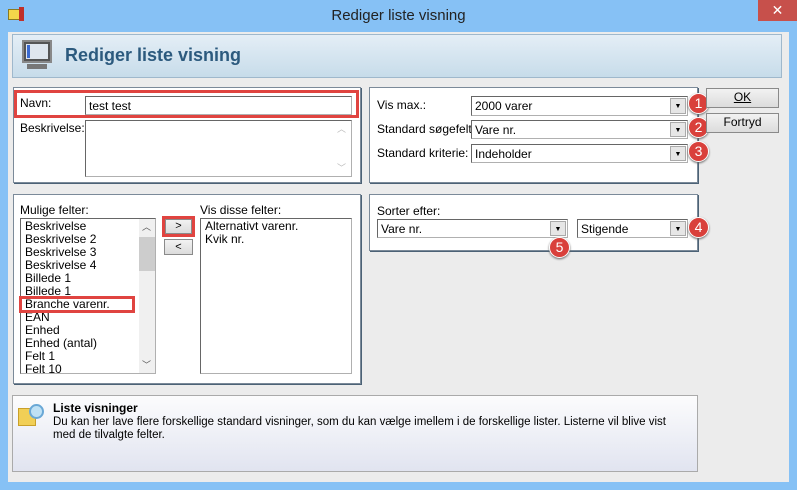 This screenshot has width=797, height=490. I want to click on description-label: Beskrivelse:, so click(52, 128).